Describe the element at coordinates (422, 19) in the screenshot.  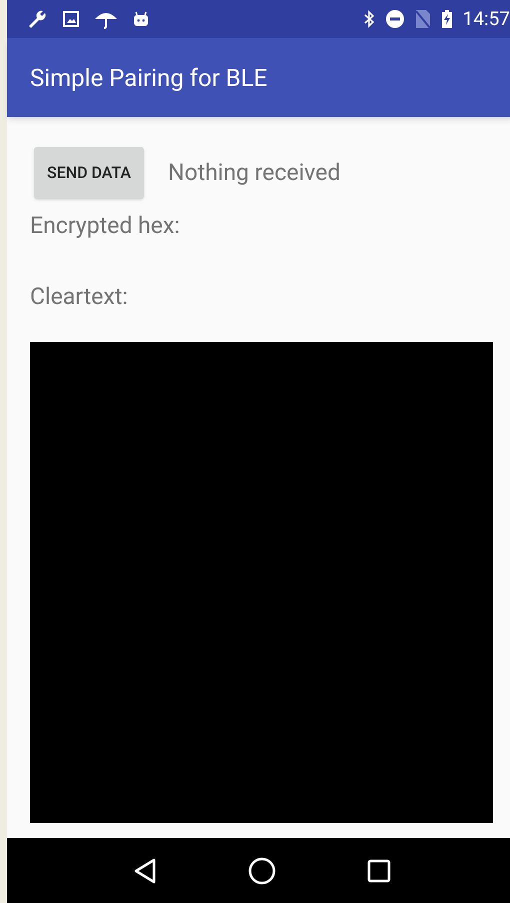
I see `no-sim-icon` at that location.